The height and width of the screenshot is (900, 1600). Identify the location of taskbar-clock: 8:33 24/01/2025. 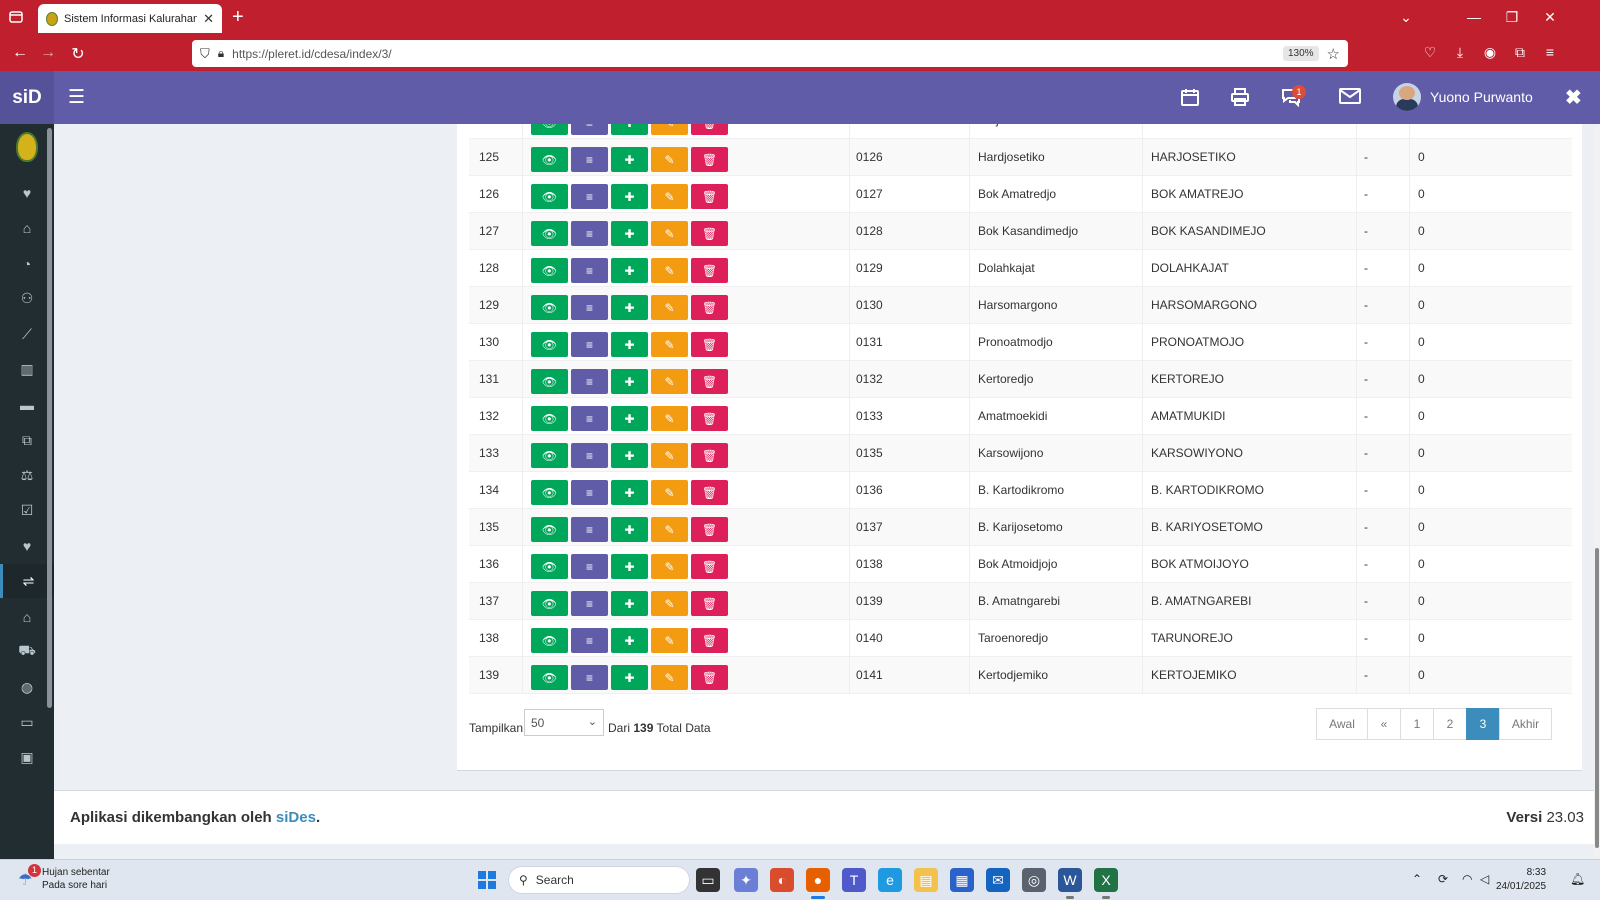
(1521, 880).